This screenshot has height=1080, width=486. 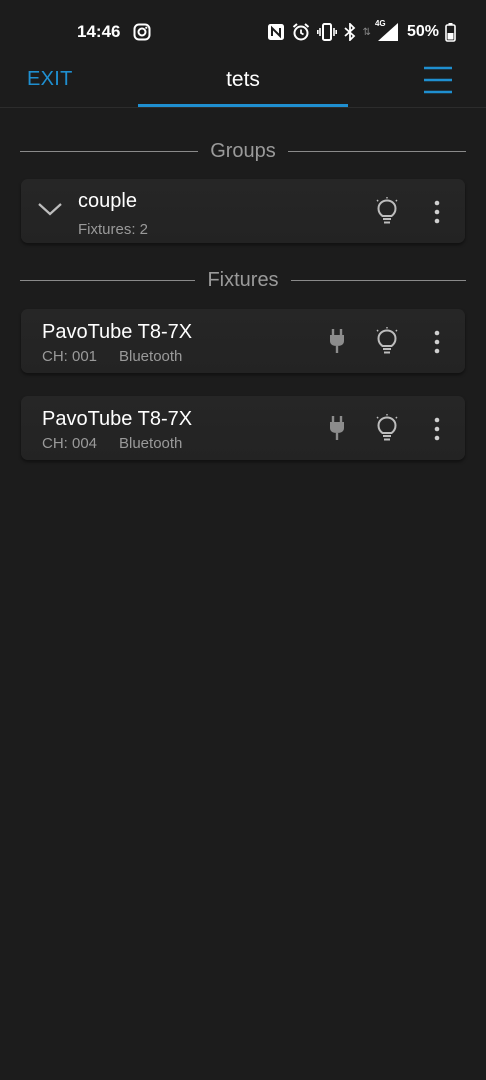 I want to click on status-time: 14:46, so click(x=99, y=31).